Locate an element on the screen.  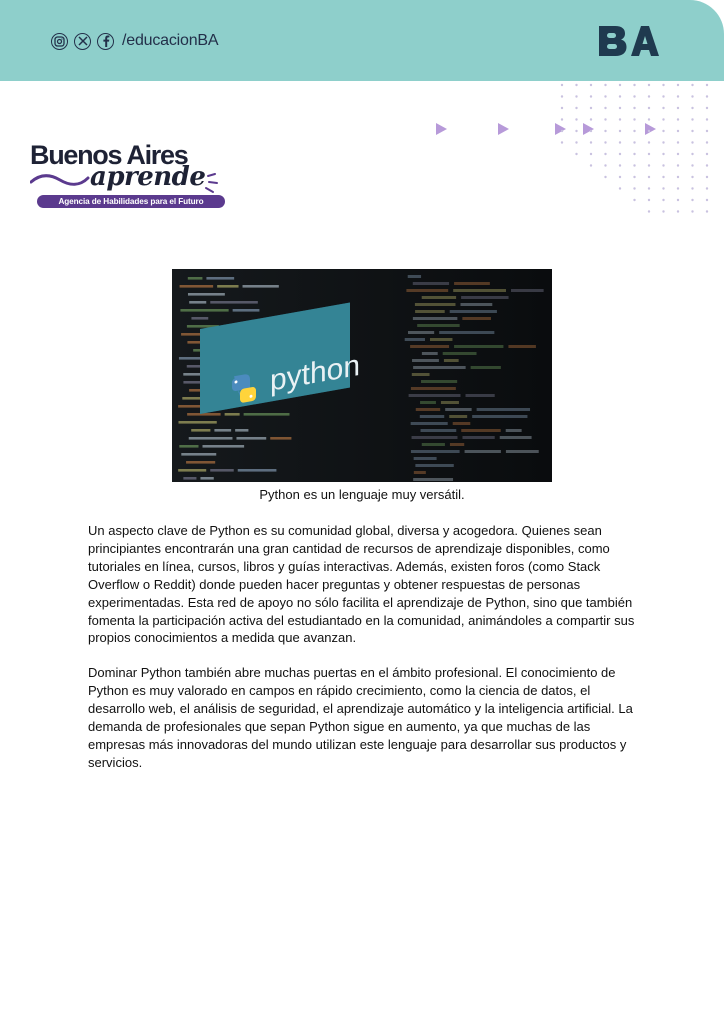
brand-tagline: Agencia de Habilidades para el Futuro is located at coordinates (131, 201).